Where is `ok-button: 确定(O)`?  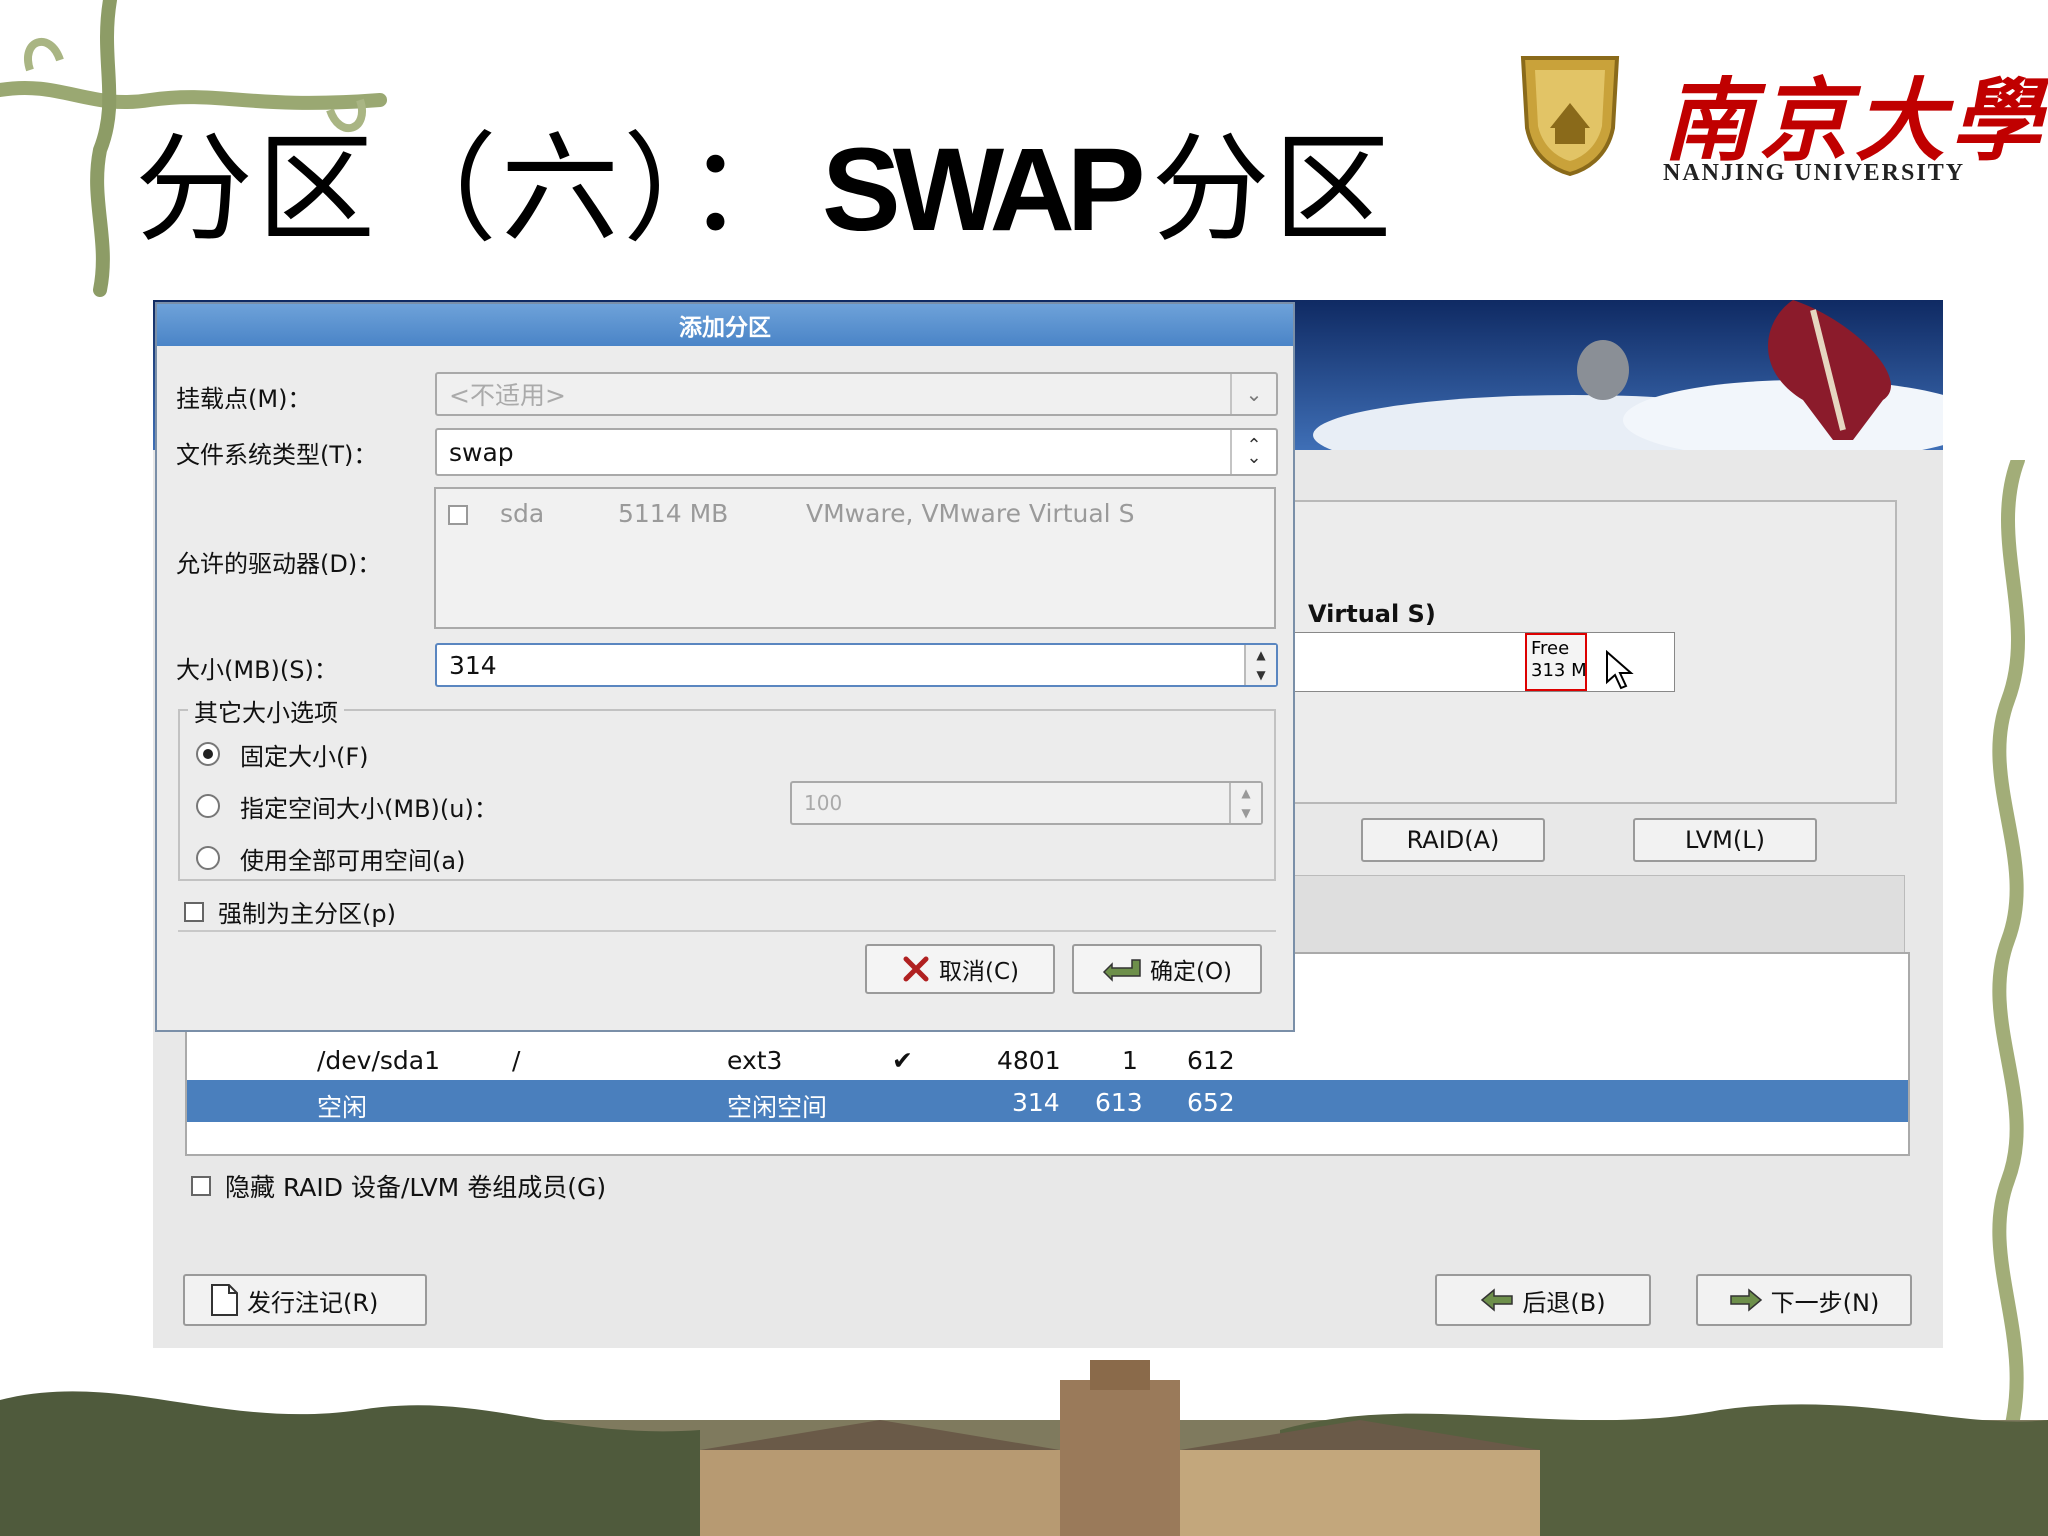
ok-button: 确定(O) is located at coordinates (1167, 969).